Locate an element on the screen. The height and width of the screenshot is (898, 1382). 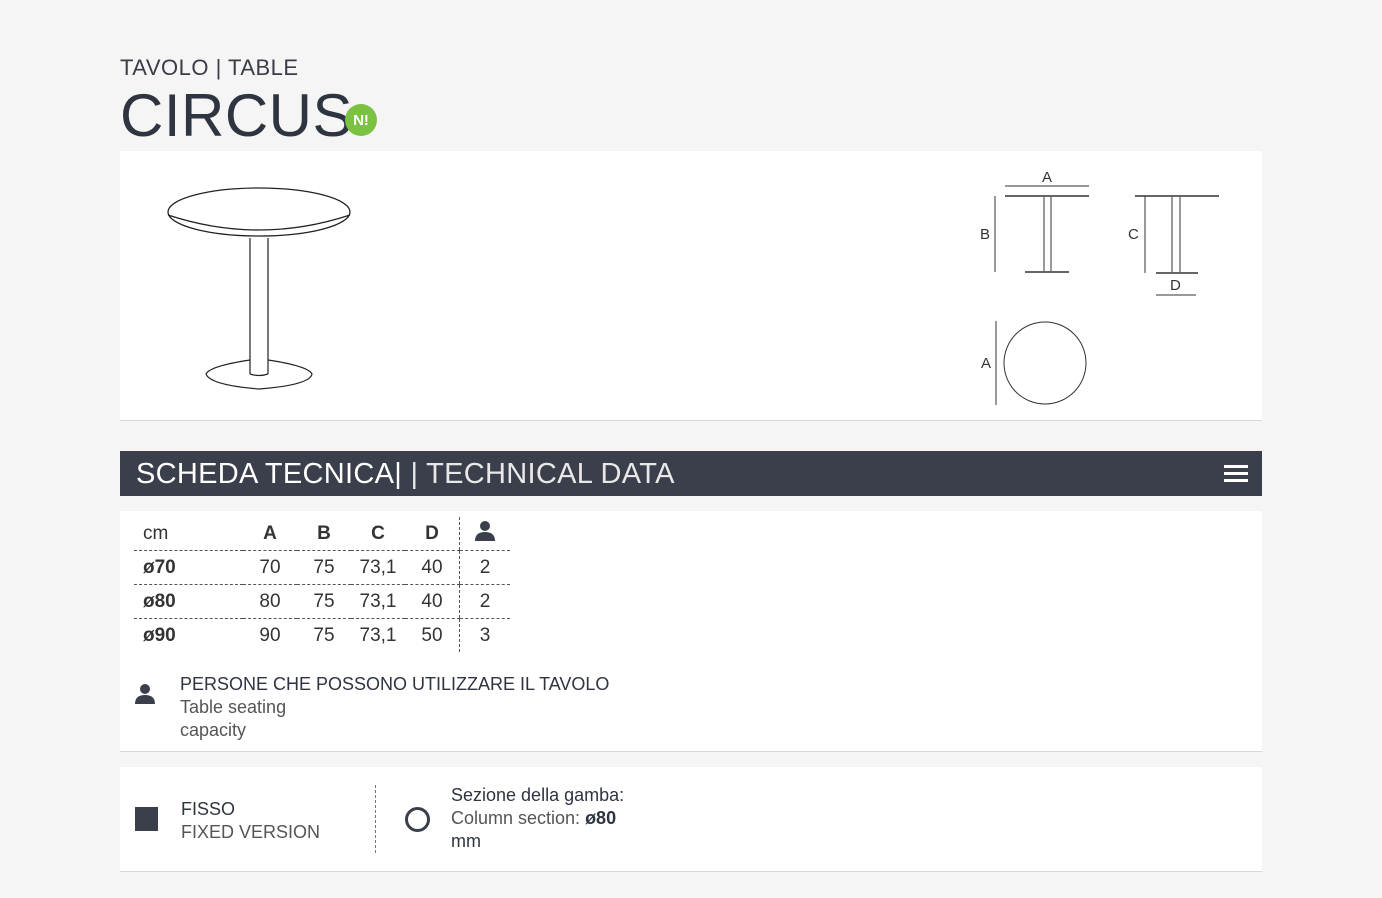
column-en: Column section: is located at coordinates (518, 818).